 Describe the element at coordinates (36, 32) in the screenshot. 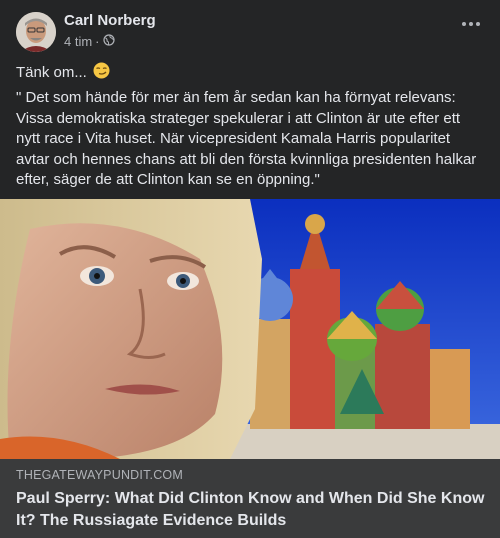

I see `author-avatar` at that location.